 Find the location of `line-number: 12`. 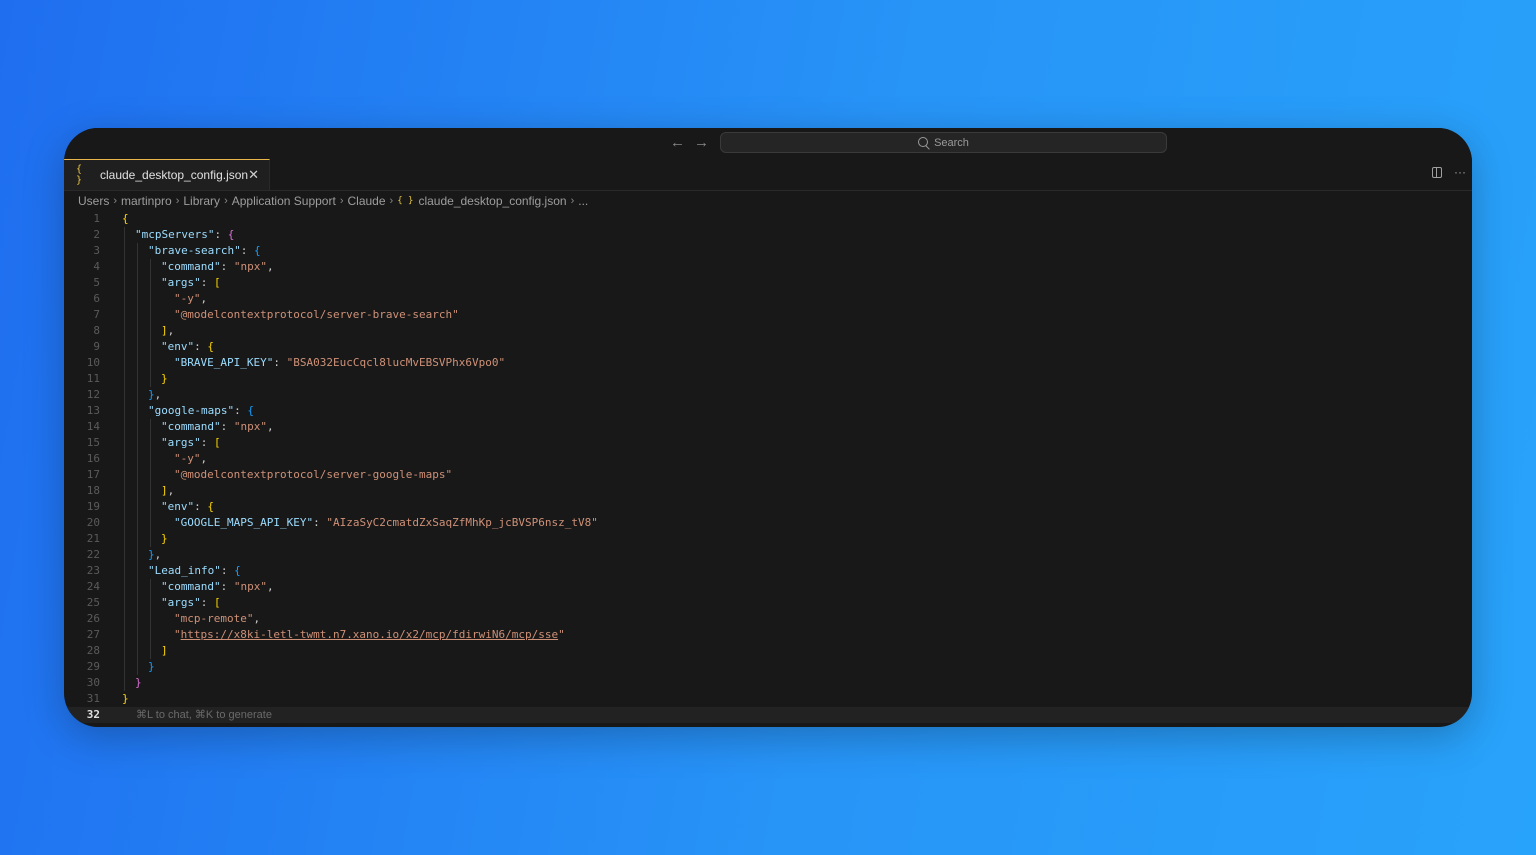

line-number: 12 is located at coordinates (93, 394).